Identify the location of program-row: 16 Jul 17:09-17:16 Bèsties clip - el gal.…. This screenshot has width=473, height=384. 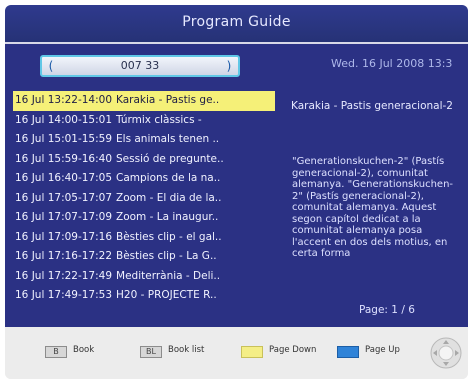
(144, 238).